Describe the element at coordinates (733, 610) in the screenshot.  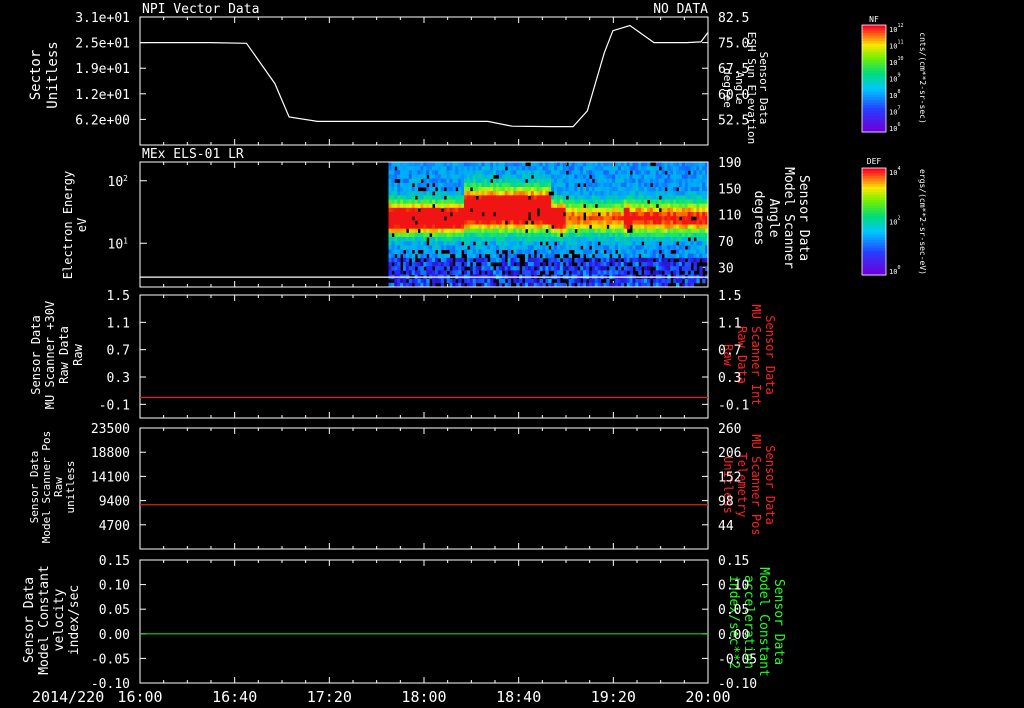
I see `panel5-right-tick-label: 0.05` at that location.